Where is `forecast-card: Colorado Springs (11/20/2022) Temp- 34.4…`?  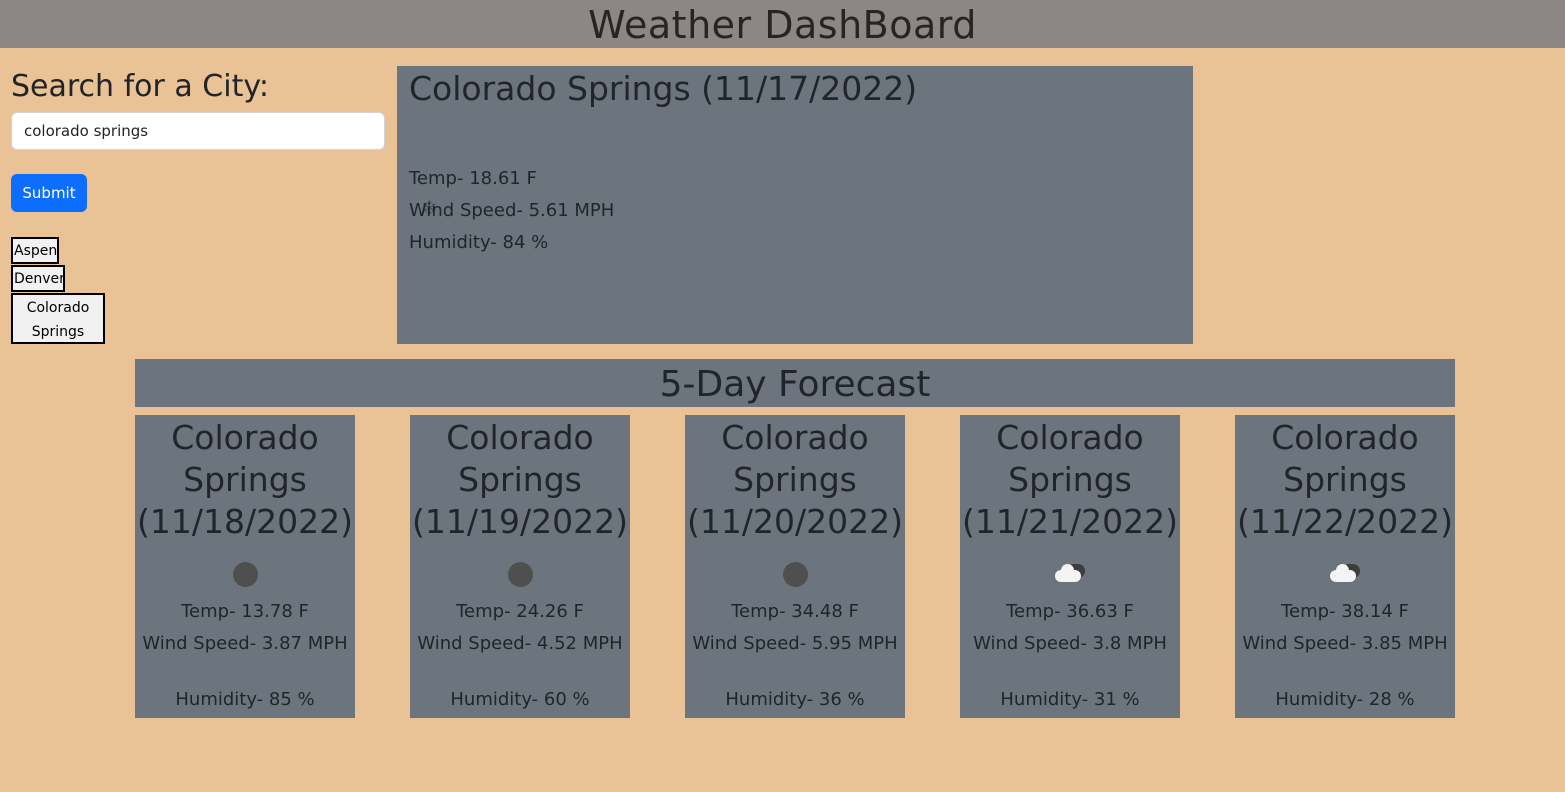
forecast-card: Colorado Springs (11/20/2022) Temp- 34.4… is located at coordinates (795, 566).